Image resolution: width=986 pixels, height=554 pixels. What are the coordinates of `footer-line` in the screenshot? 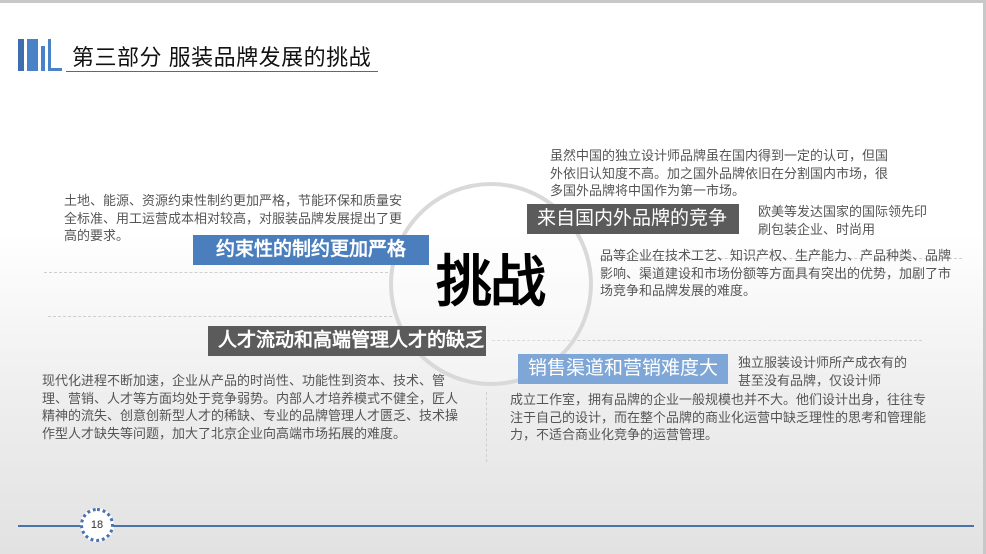 It's located at (496, 526).